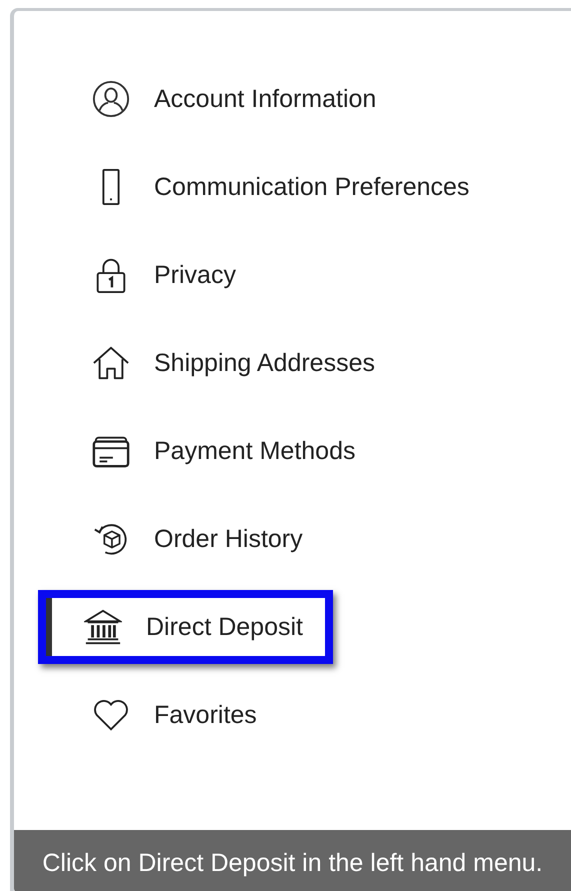  Describe the element at coordinates (111, 363) in the screenshot. I see `house-icon` at that location.